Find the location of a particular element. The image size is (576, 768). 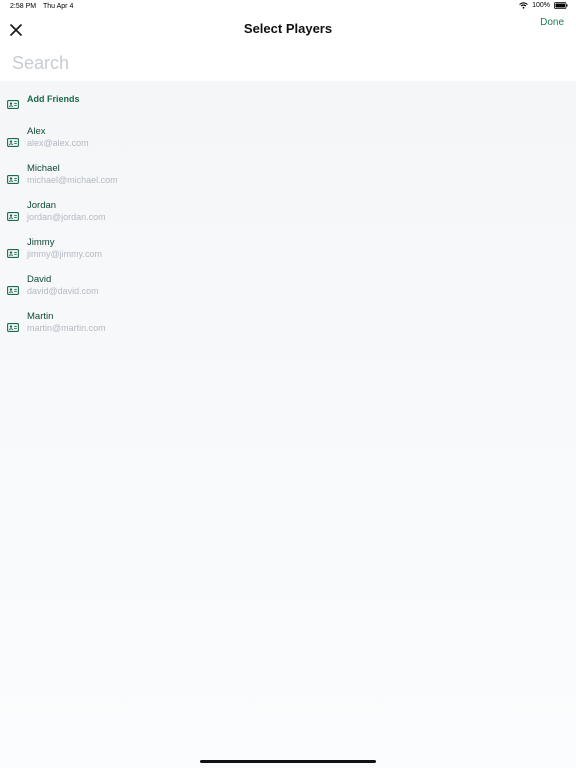

player-name: Jimmy is located at coordinates (41, 242).